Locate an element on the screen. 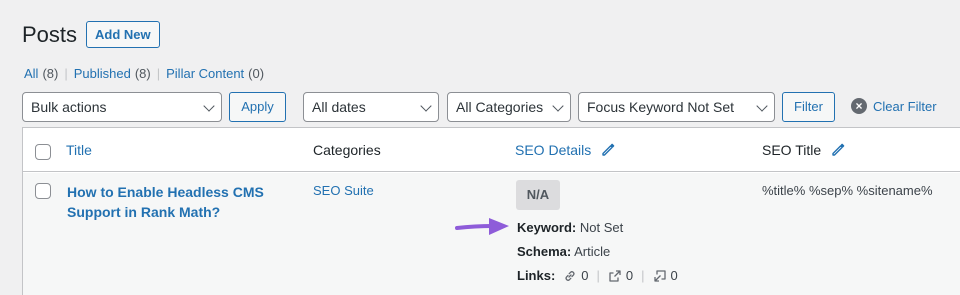 The height and width of the screenshot is (295, 960). clear-filter-link: × Clear Filter is located at coordinates (894, 106).